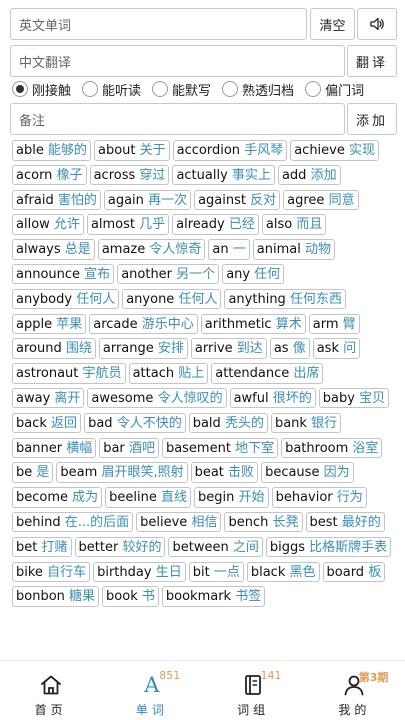  Describe the element at coordinates (157, 398) in the screenshot. I see `word-chip: awesome 令人惊叹的` at that location.